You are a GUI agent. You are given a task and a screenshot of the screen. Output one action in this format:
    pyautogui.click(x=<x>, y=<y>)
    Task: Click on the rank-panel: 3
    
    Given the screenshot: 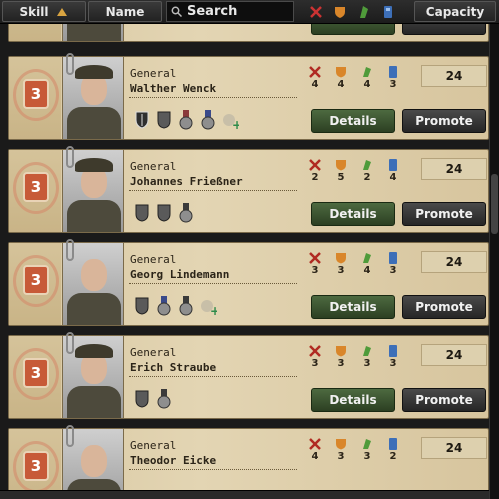 What is the action you would take?
    pyautogui.click(x=35, y=98)
    